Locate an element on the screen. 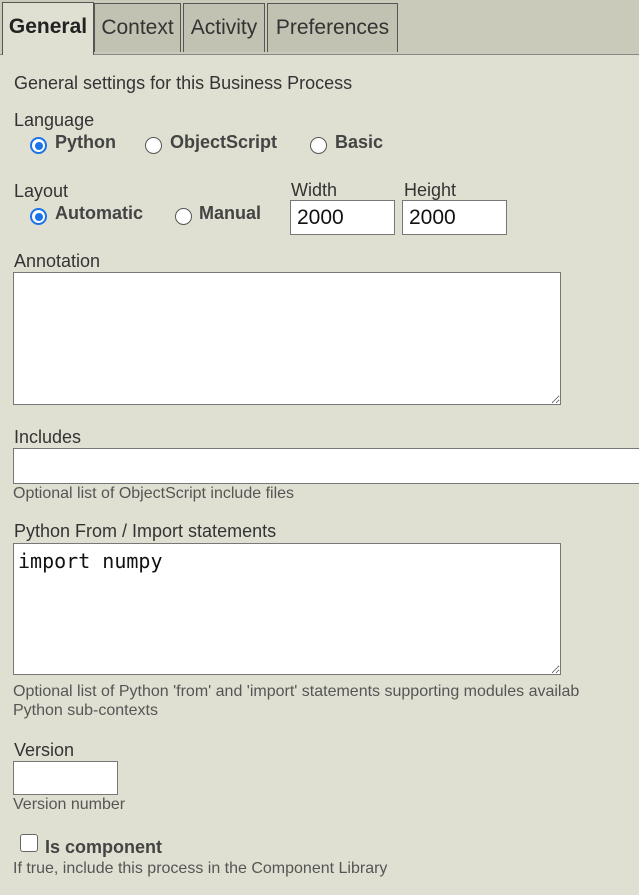 This screenshot has height=895, width=639. includes-label: Includes is located at coordinates (48, 437).